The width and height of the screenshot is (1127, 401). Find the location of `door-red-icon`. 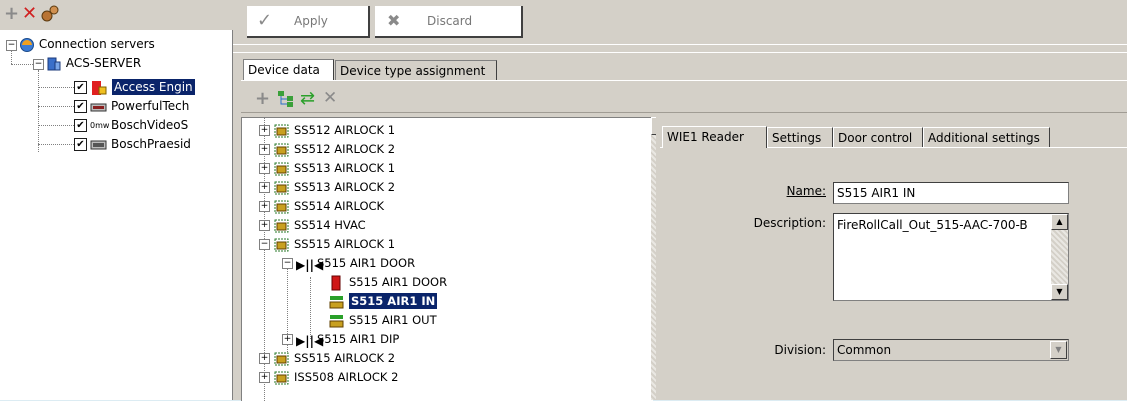

door-red-icon is located at coordinates (336, 283).